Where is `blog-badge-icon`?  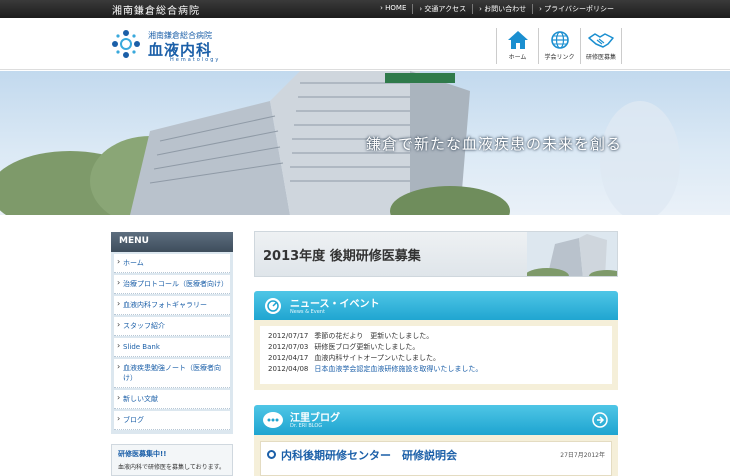
blog-badge-icon is located at coordinates (273, 420).